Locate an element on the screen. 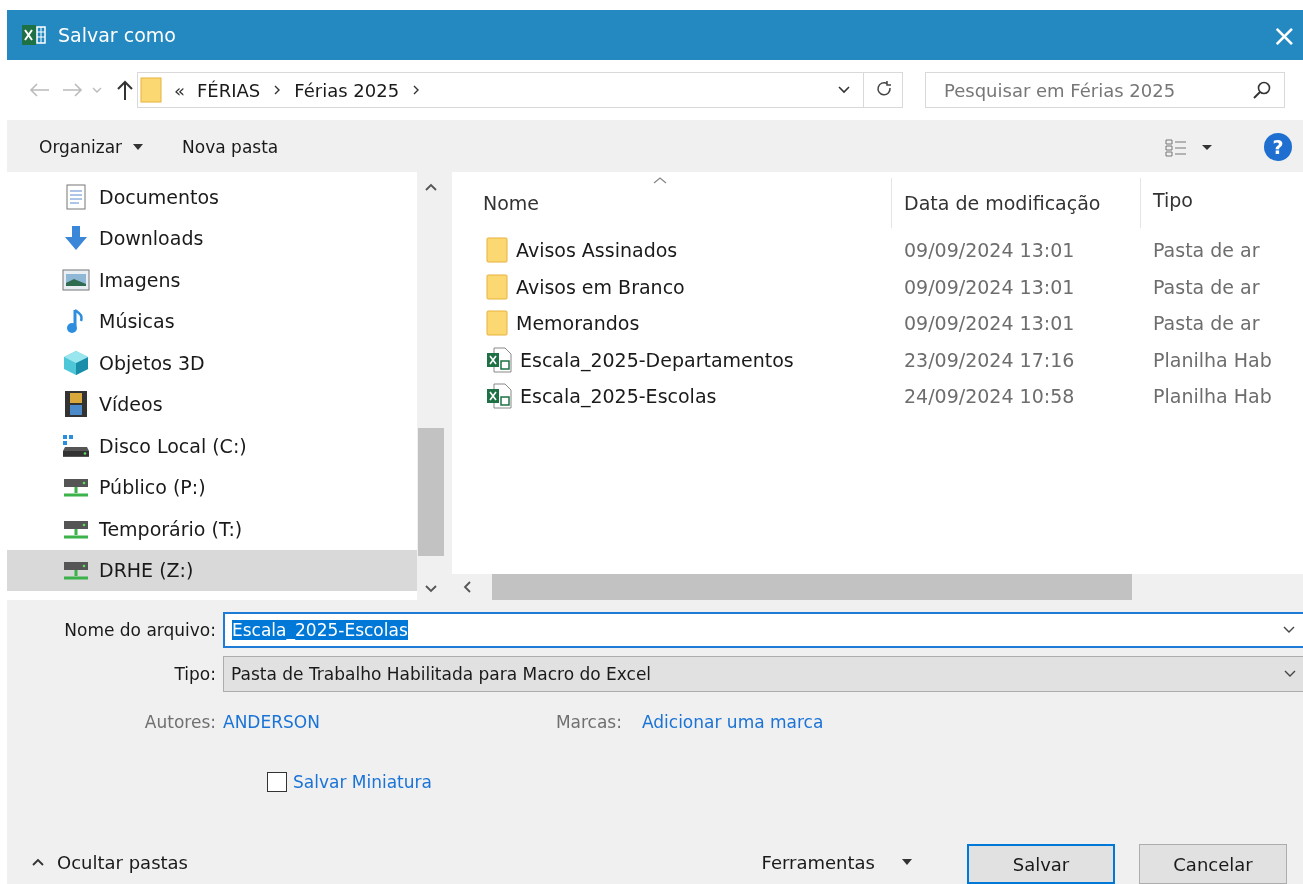 The height and width of the screenshot is (884, 1303). new-folder-button: Nova pasta is located at coordinates (230, 147).